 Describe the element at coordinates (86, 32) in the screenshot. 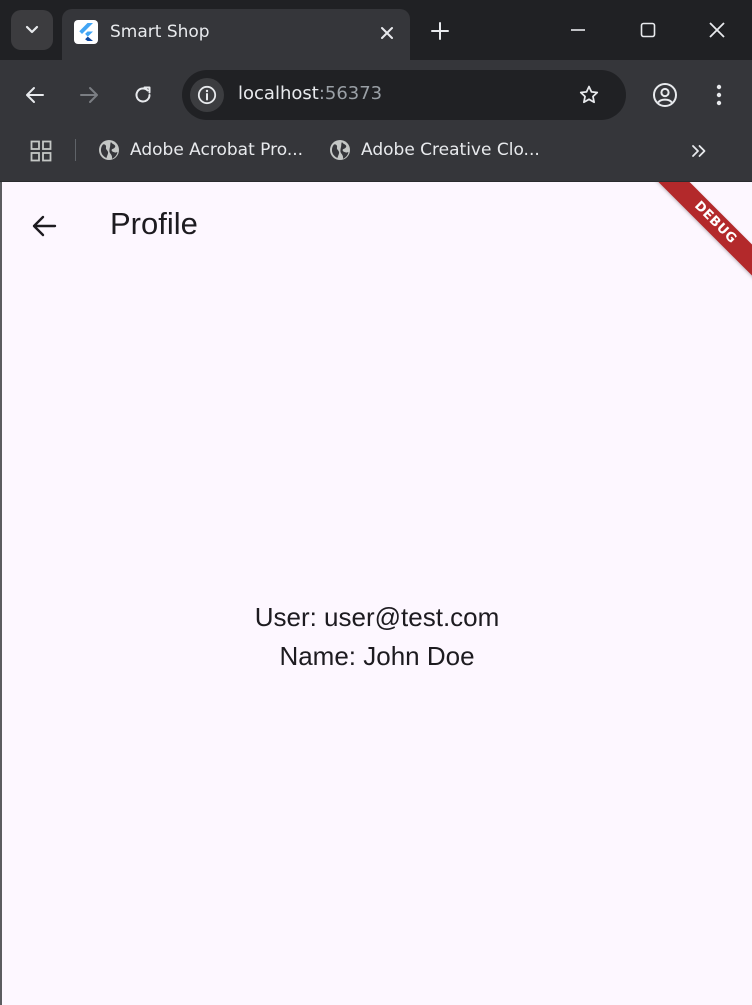

I see `flutter-logo-icon` at that location.